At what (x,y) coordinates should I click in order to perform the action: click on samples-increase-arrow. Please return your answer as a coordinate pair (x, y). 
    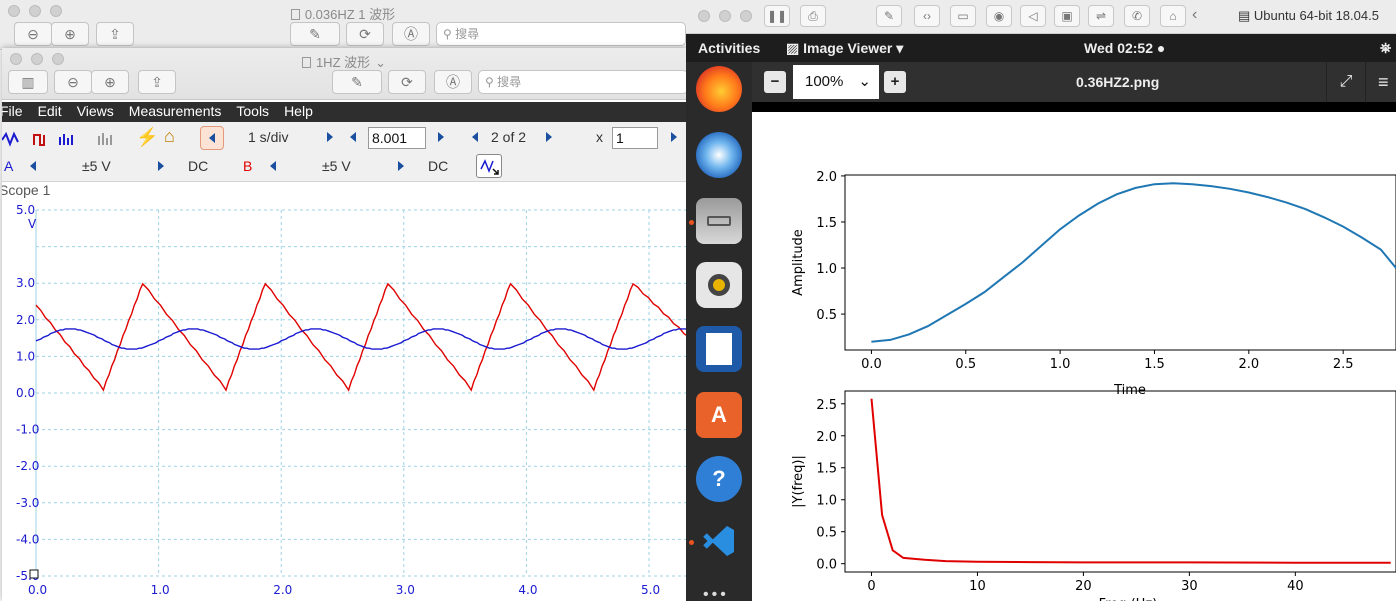
    Looking at the image, I should click on (441, 137).